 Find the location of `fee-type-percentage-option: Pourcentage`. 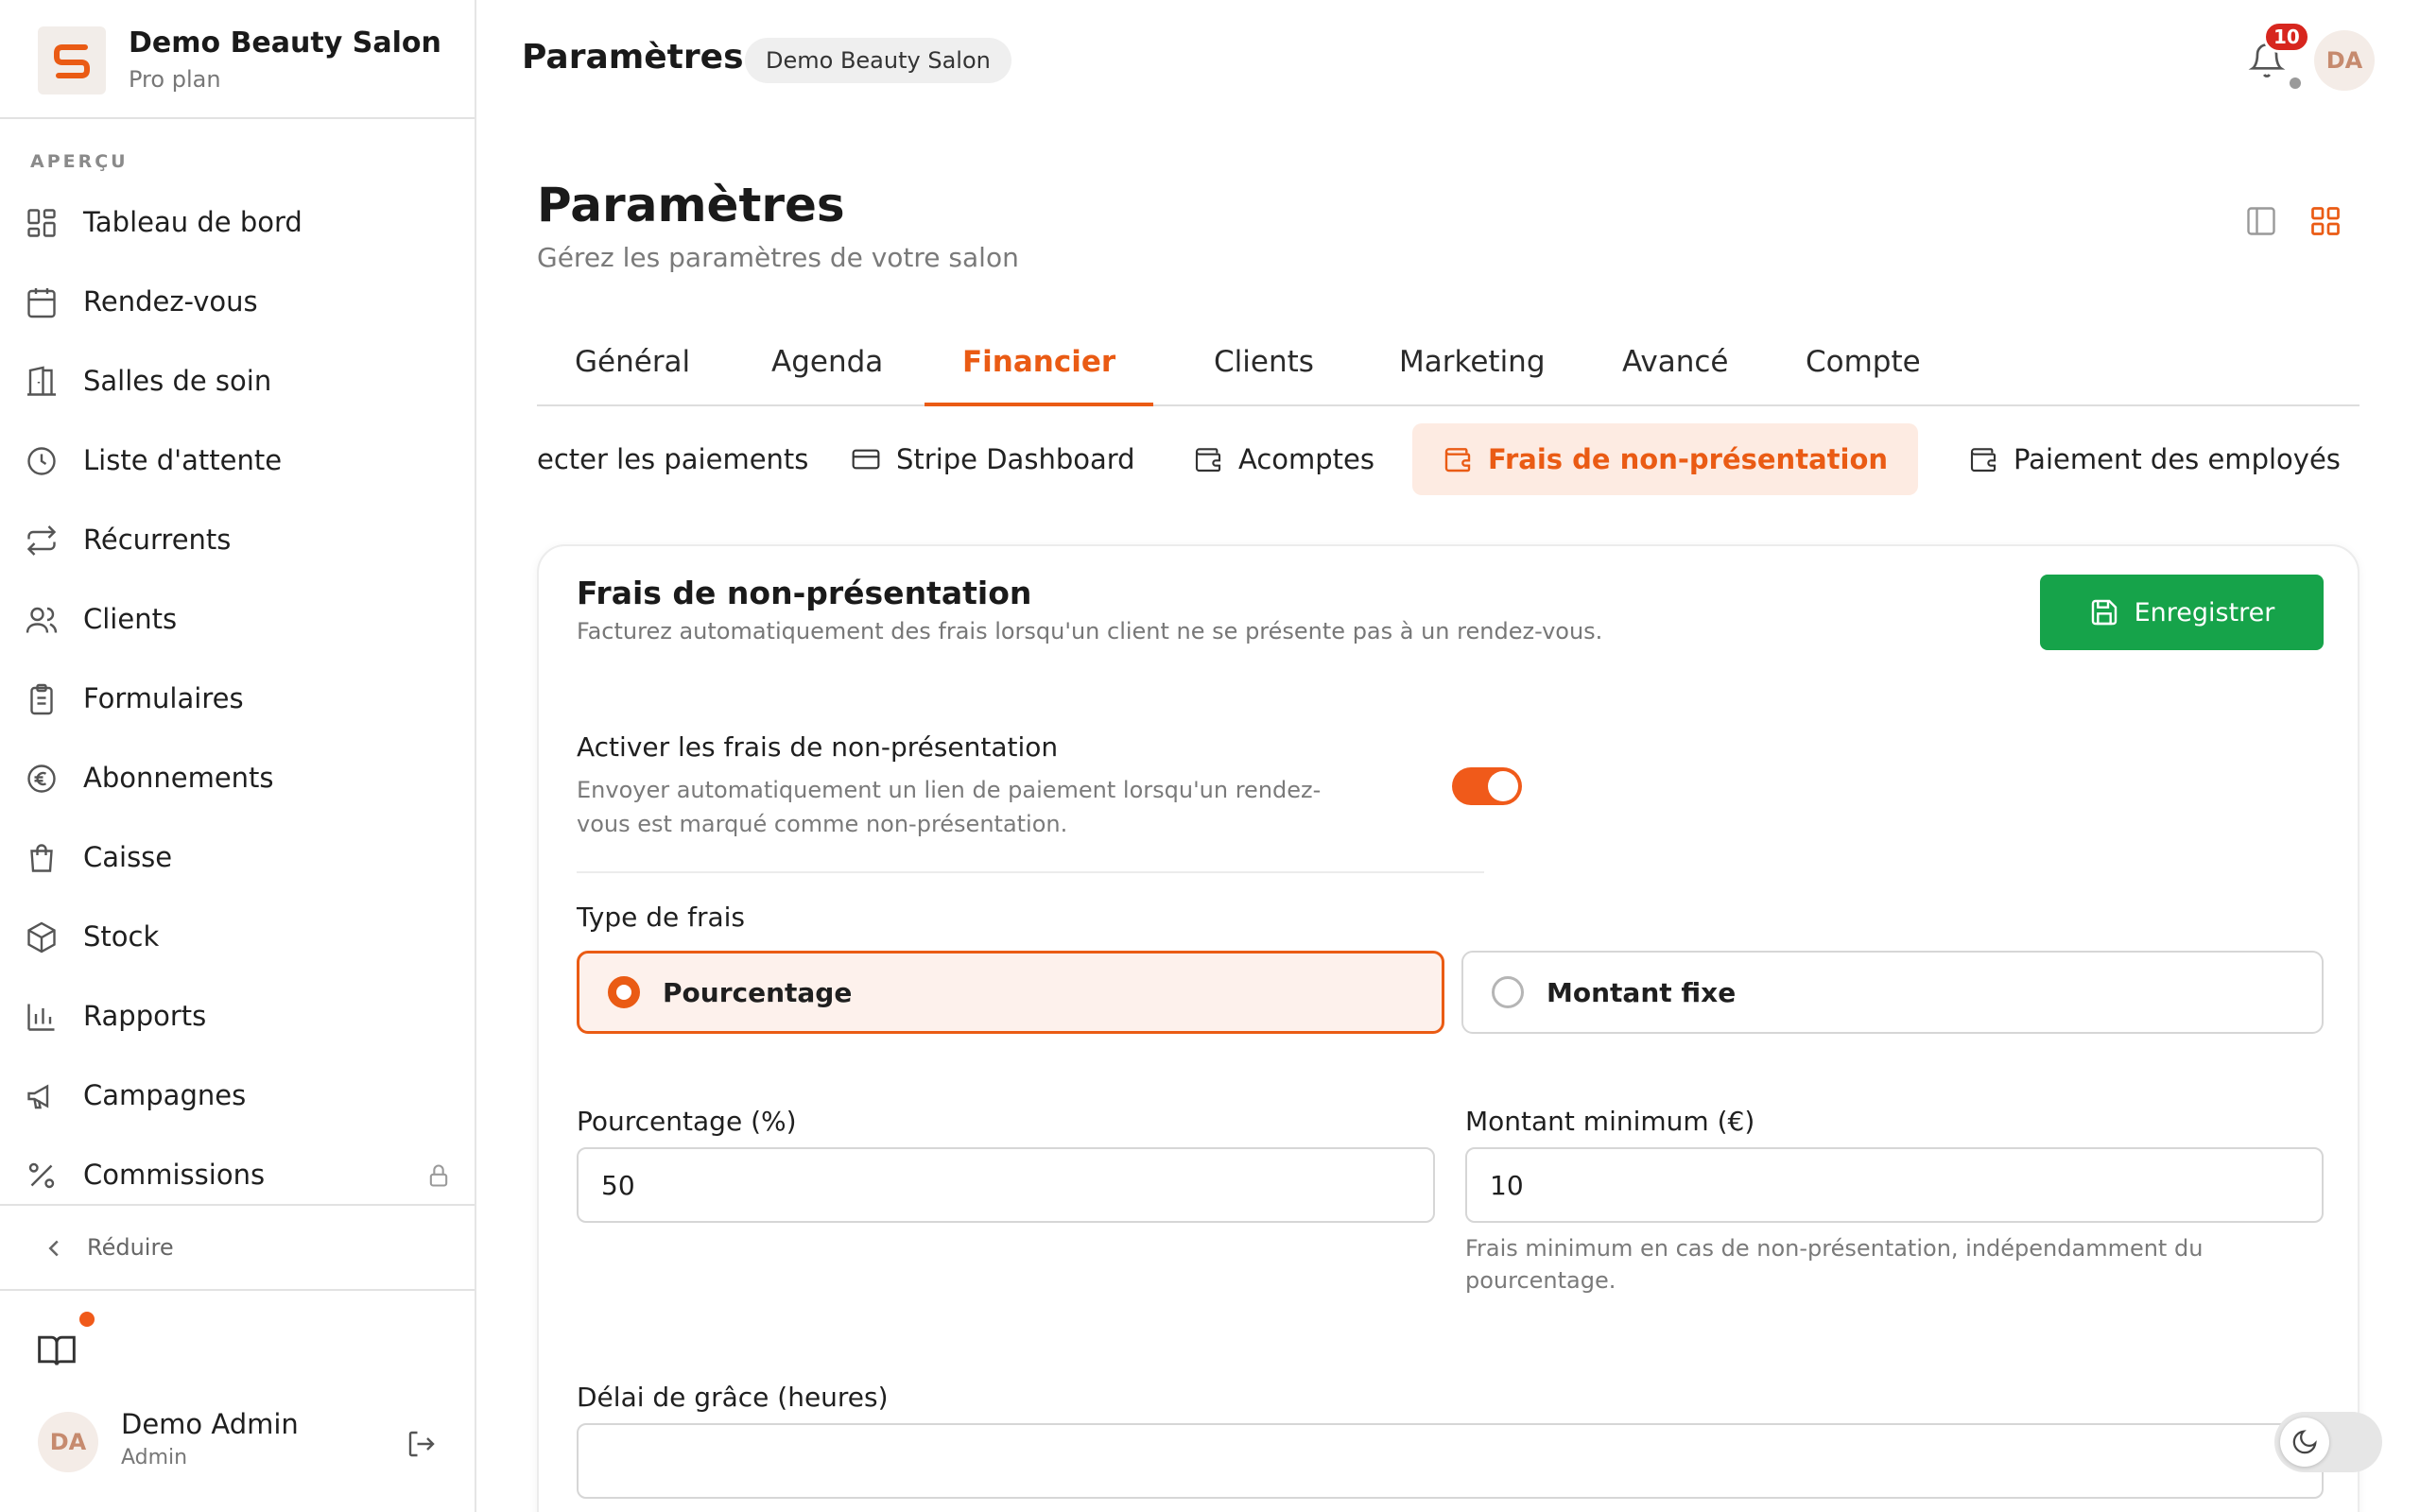

fee-type-percentage-option: Pourcentage is located at coordinates (1011, 992).